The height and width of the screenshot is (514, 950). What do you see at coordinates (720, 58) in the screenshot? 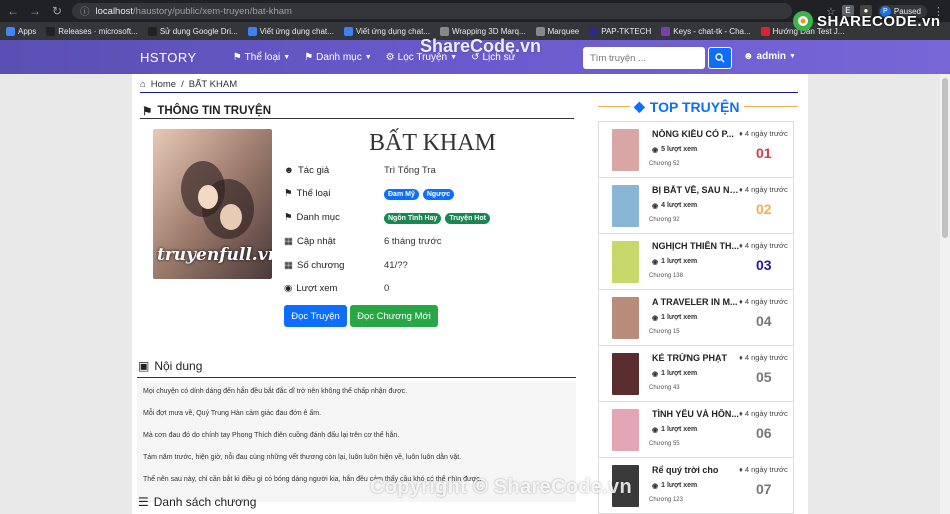
I see `search-button` at bounding box center [720, 58].